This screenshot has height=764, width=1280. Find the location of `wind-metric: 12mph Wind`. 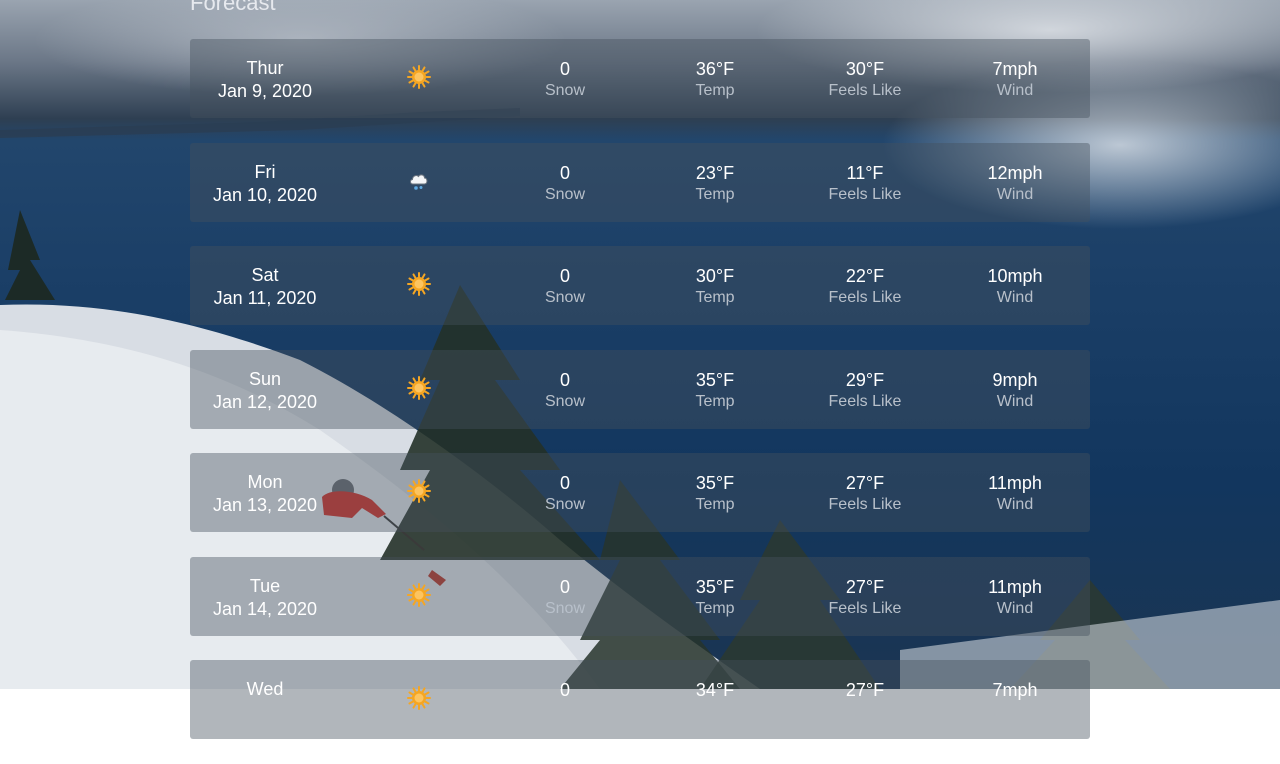

wind-metric: 12mph Wind is located at coordinates (1015, 182).